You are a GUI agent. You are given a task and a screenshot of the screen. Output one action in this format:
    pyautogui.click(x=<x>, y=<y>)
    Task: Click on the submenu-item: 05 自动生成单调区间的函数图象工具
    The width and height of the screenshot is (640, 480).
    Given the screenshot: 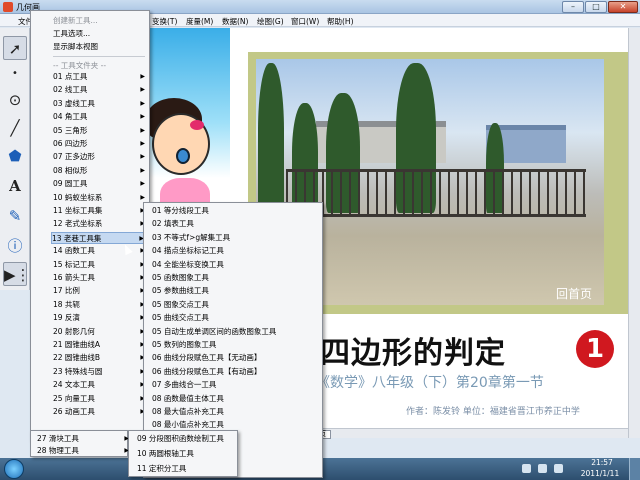 What is the action you would take?
    pyautogui.click(x=237, y=332)
    